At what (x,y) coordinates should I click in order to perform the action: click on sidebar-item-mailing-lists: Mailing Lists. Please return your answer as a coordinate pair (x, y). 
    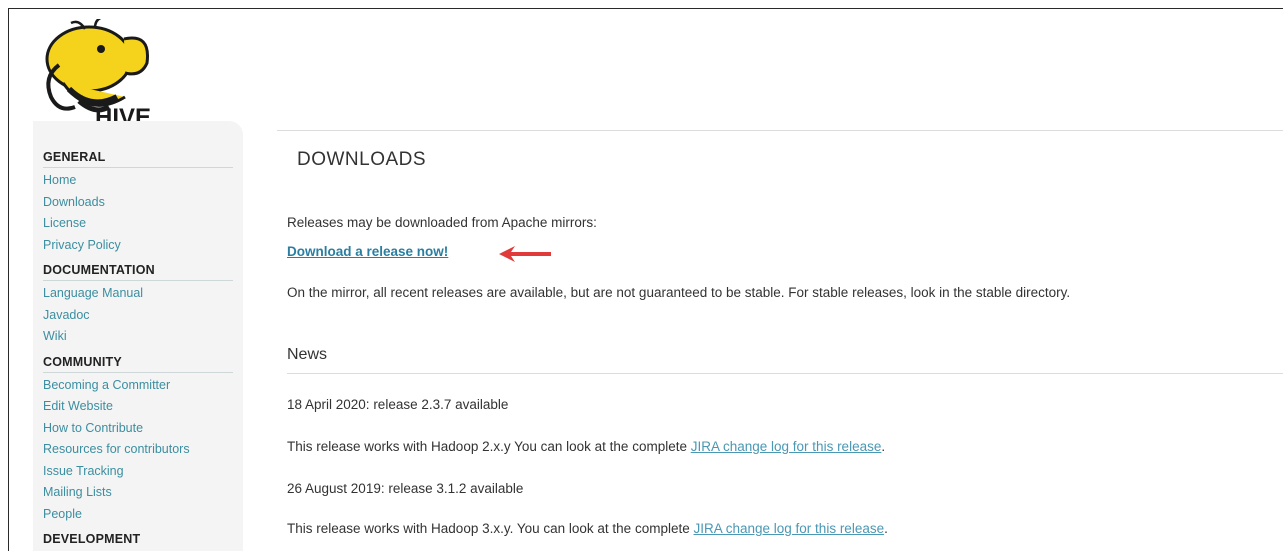
    Looking at the image, I should click on (138, 493).